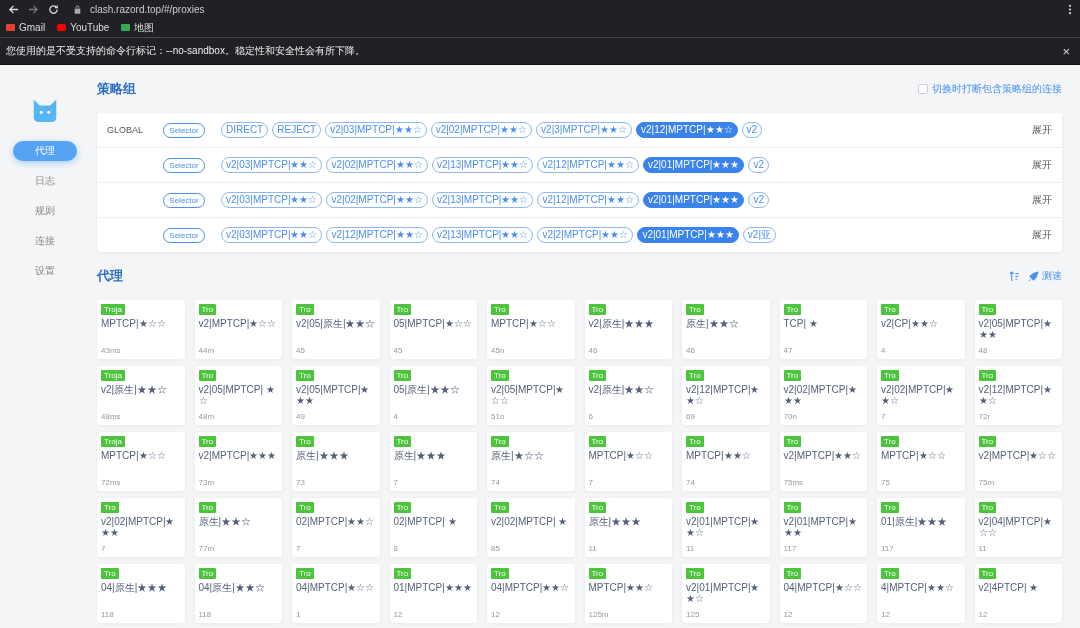  Describe the element at coordinates (921, 329) in the screenshot. I see `proxy-card: Tro v2|CP|★★☆ 4` at that location.